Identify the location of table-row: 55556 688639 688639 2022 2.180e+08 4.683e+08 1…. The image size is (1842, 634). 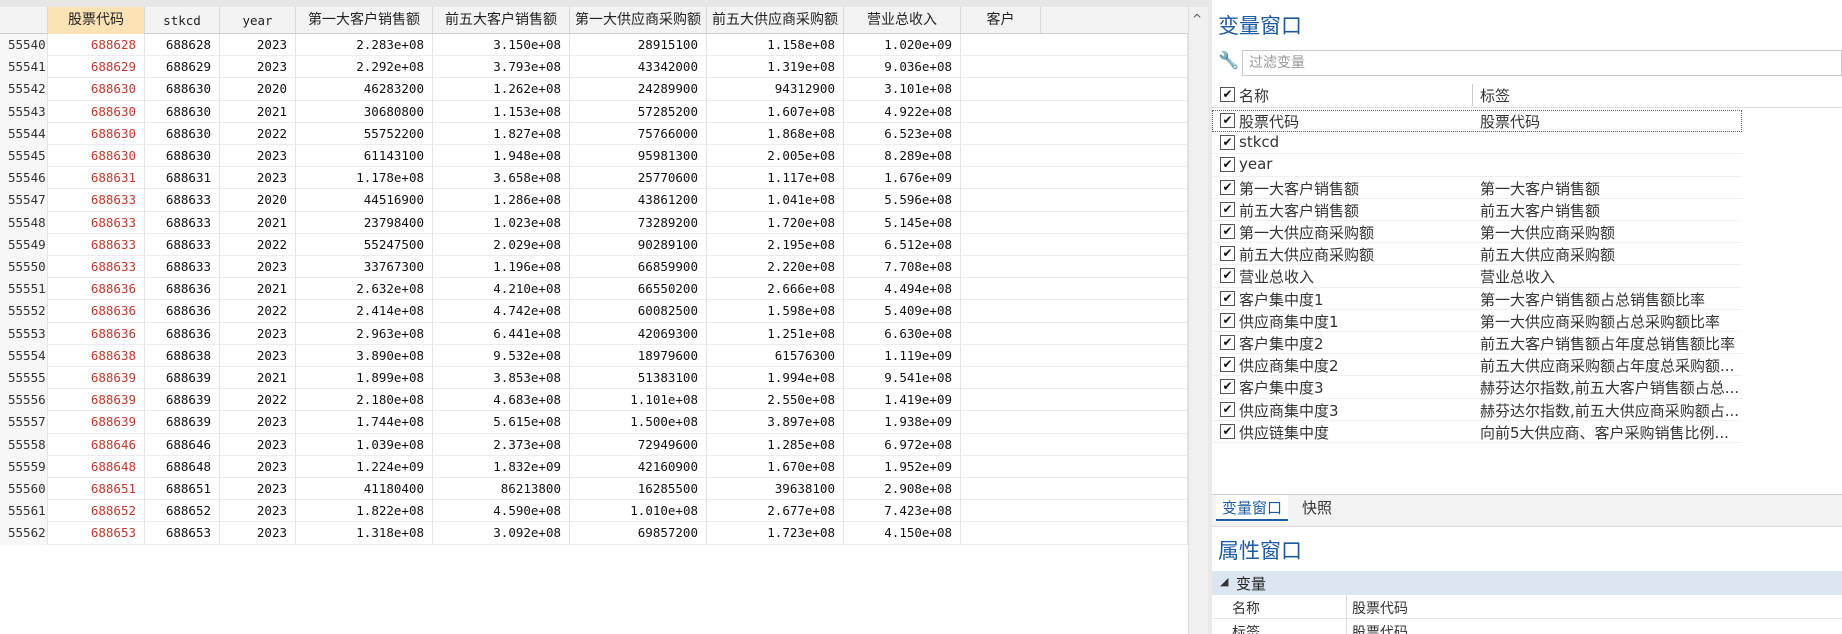
(594, 400).